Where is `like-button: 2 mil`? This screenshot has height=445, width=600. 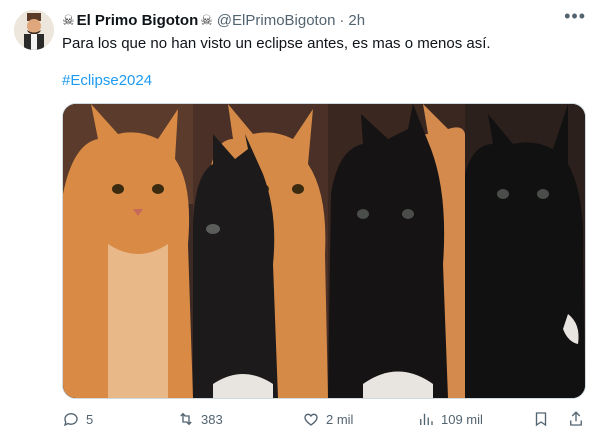
like-button: 2 mil is located at coordinates (327, 419).